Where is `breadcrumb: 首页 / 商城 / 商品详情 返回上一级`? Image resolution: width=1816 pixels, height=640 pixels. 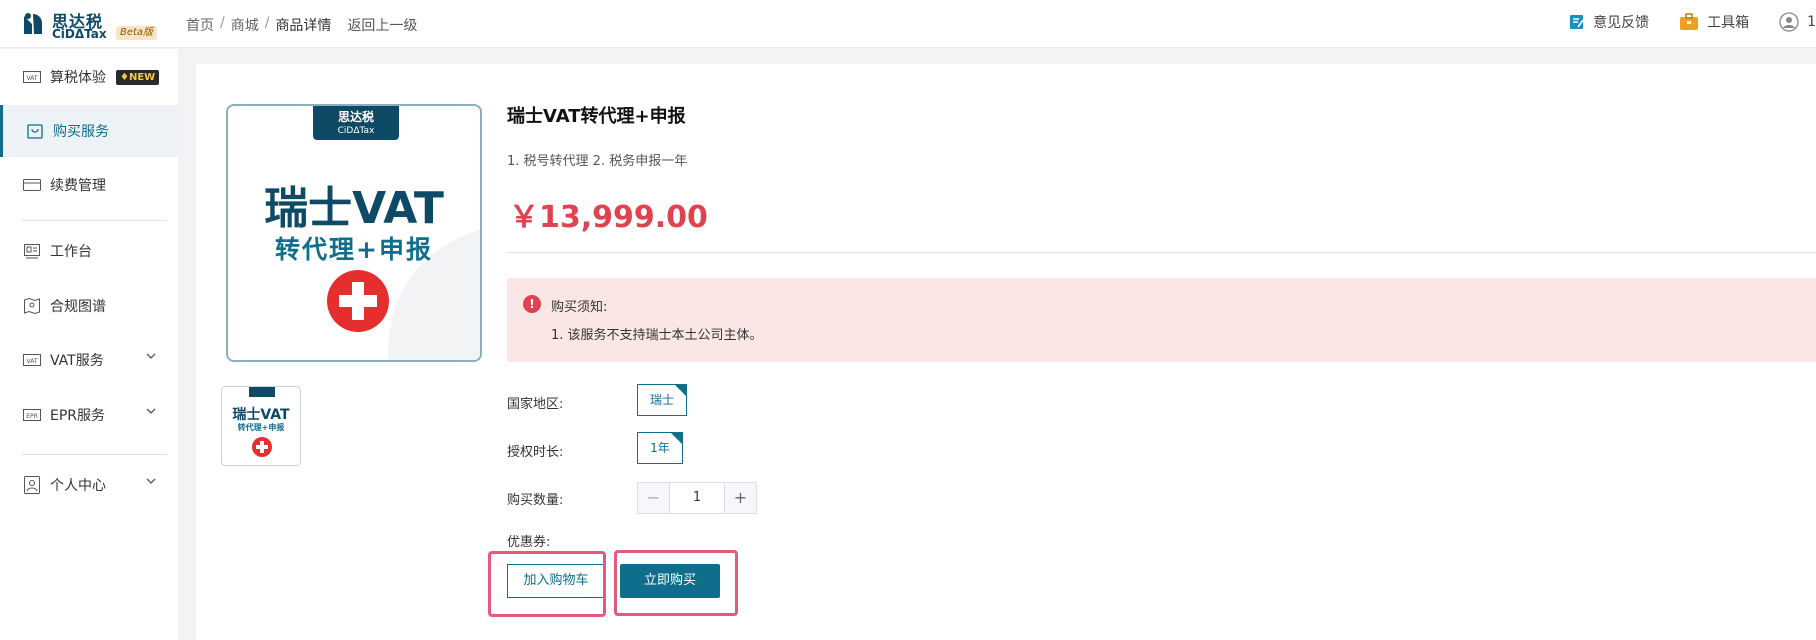
breadcrumb: 首页 / 商城 / 商品详情 返回上一级 is located at coordinates (304, 25).